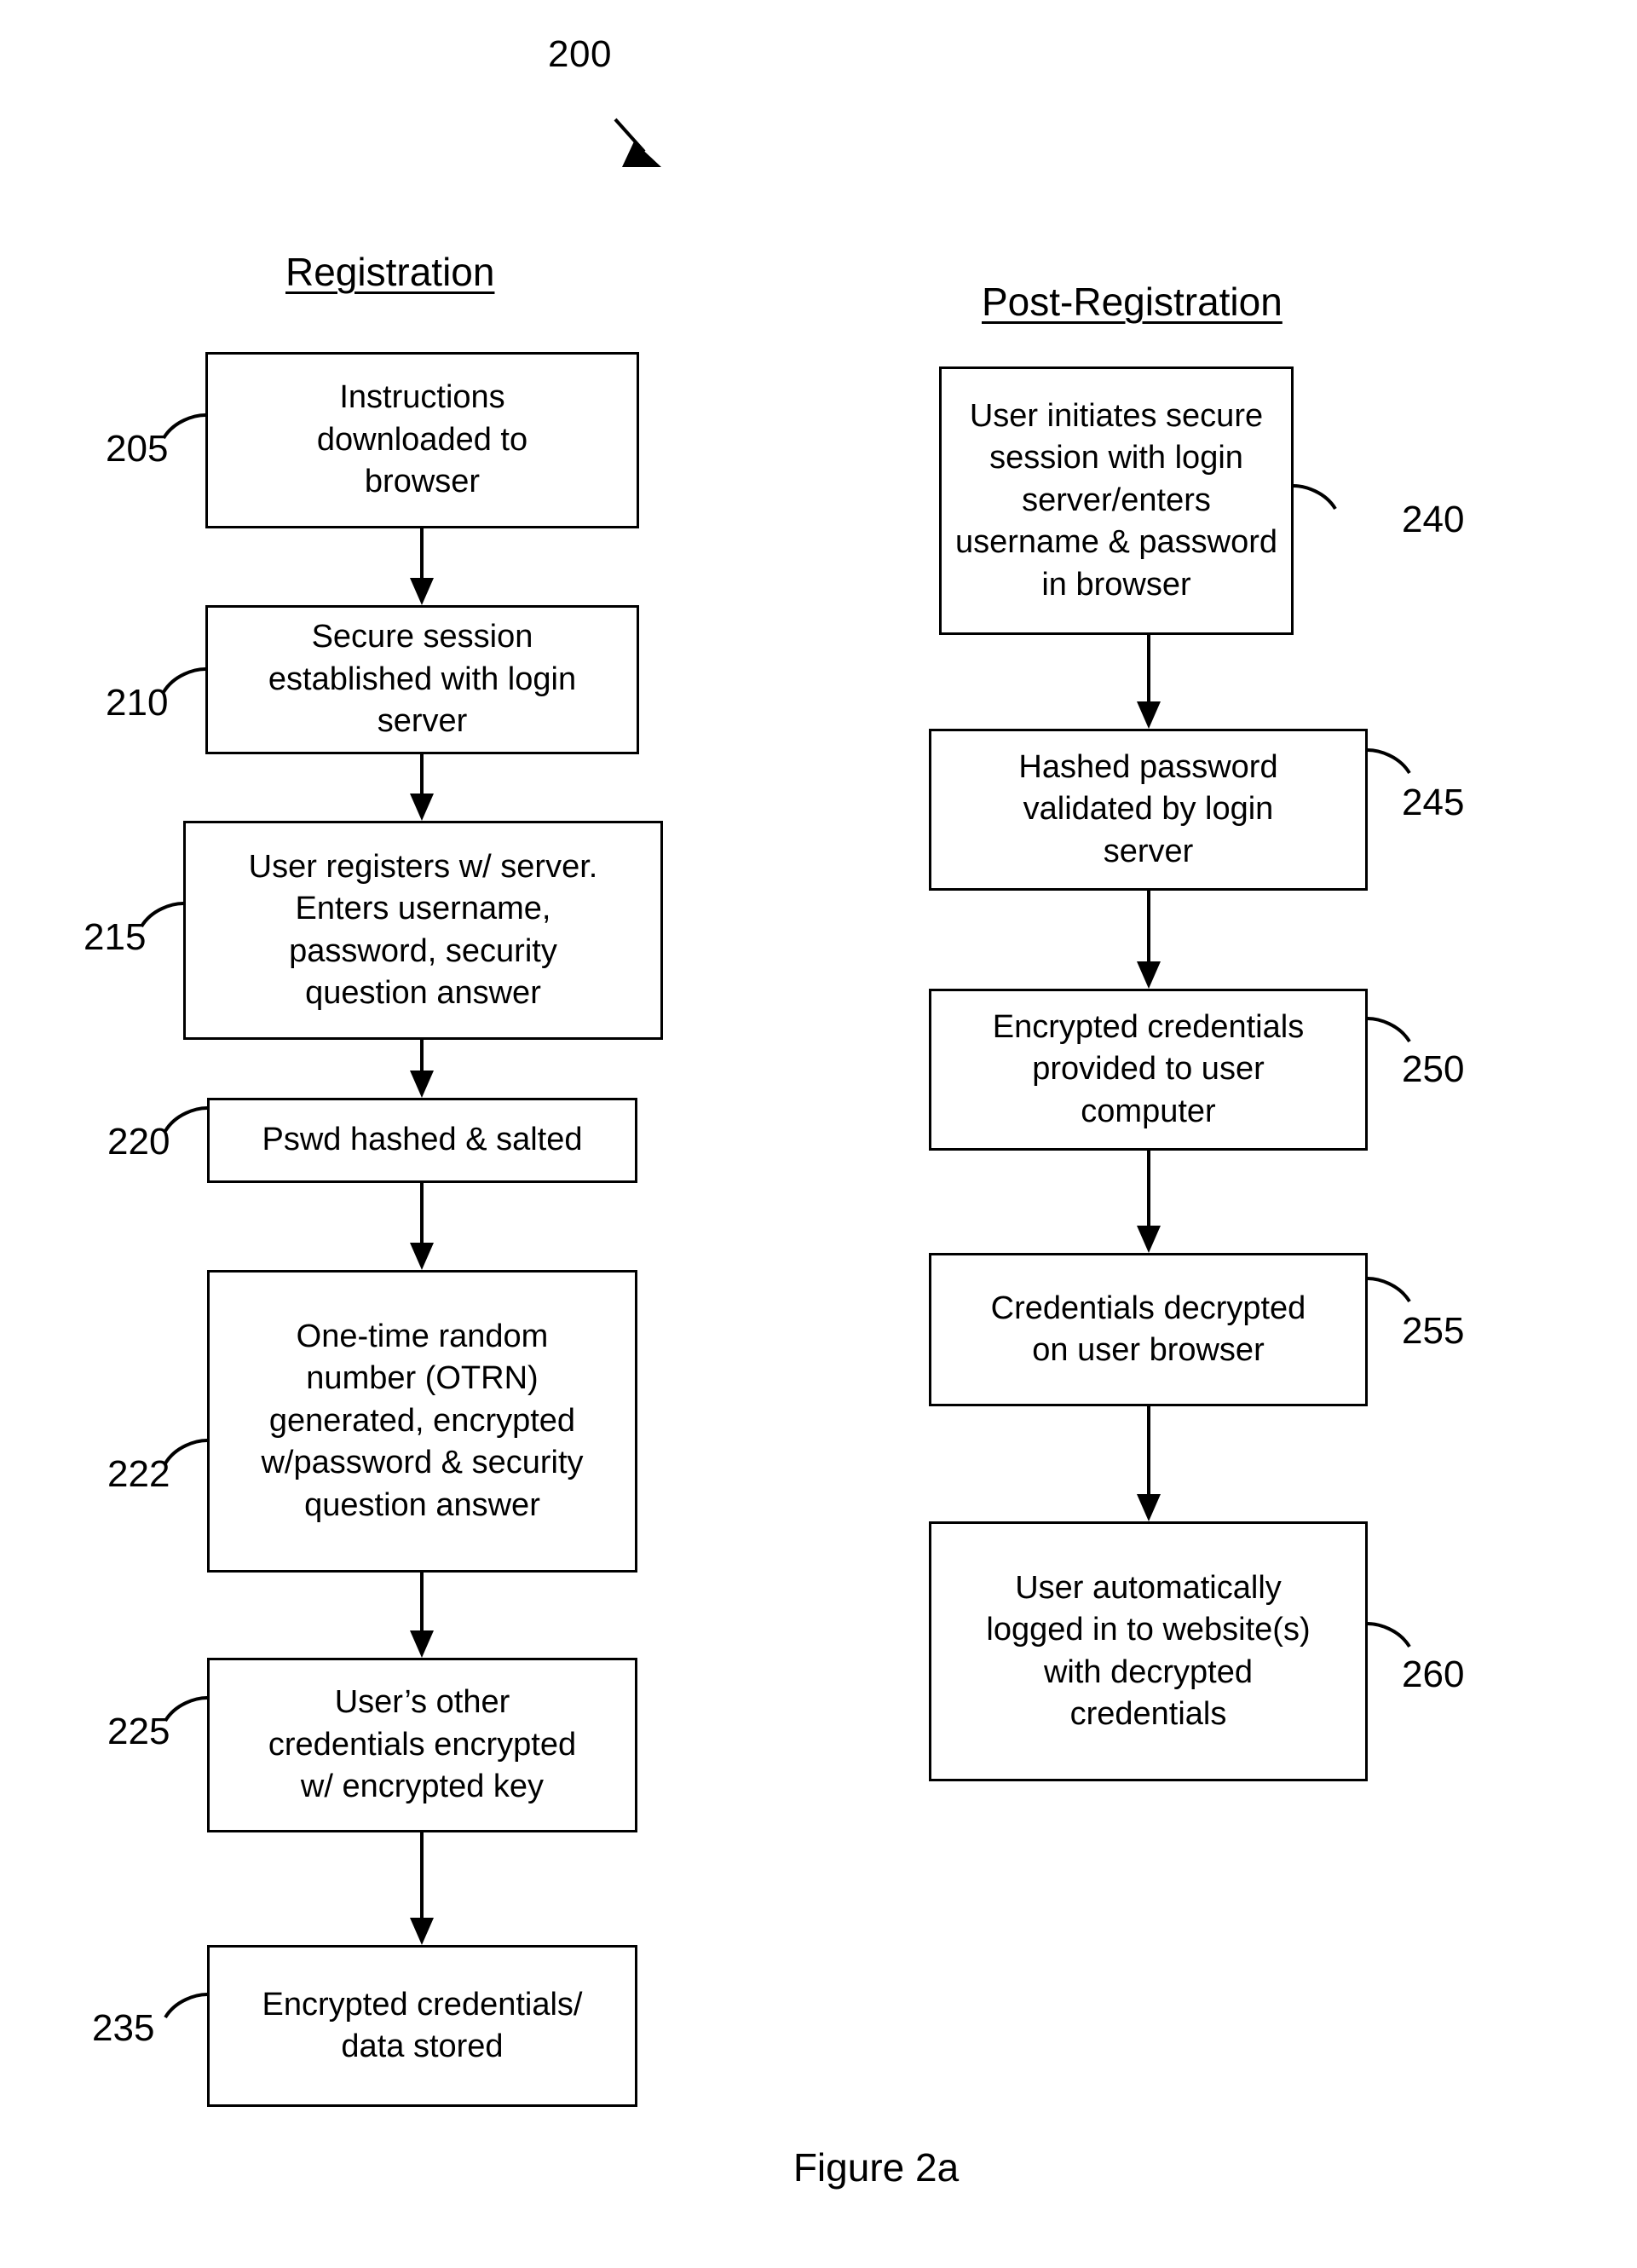 The height and width of the screenshot is (2268, 1637). What do you see at coordinates (422, 440) in the screenshot?
I see `flow-step-box-205: Instructions downloaded to browser` at bounding box center [422, 440].